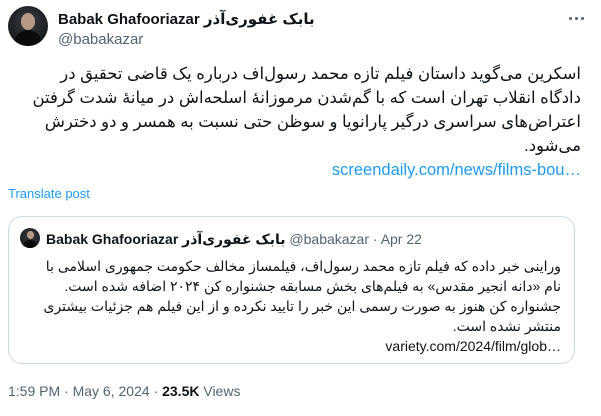 This screenshot has height=416, width=601. What do you see at coordinates (329, 239) in the screenshot?
I see `quoted-author-handle: @babakazar` at bounding box center [329, 239].